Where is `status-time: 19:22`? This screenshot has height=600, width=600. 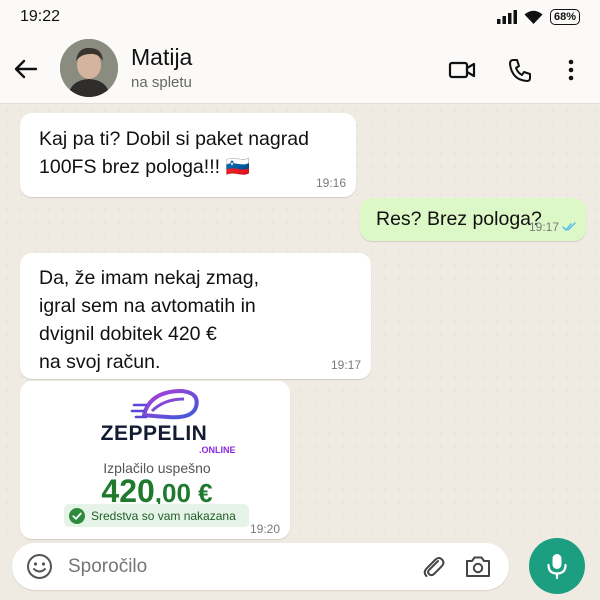
status-time: 19:22 is located at coordinates (40, 16).